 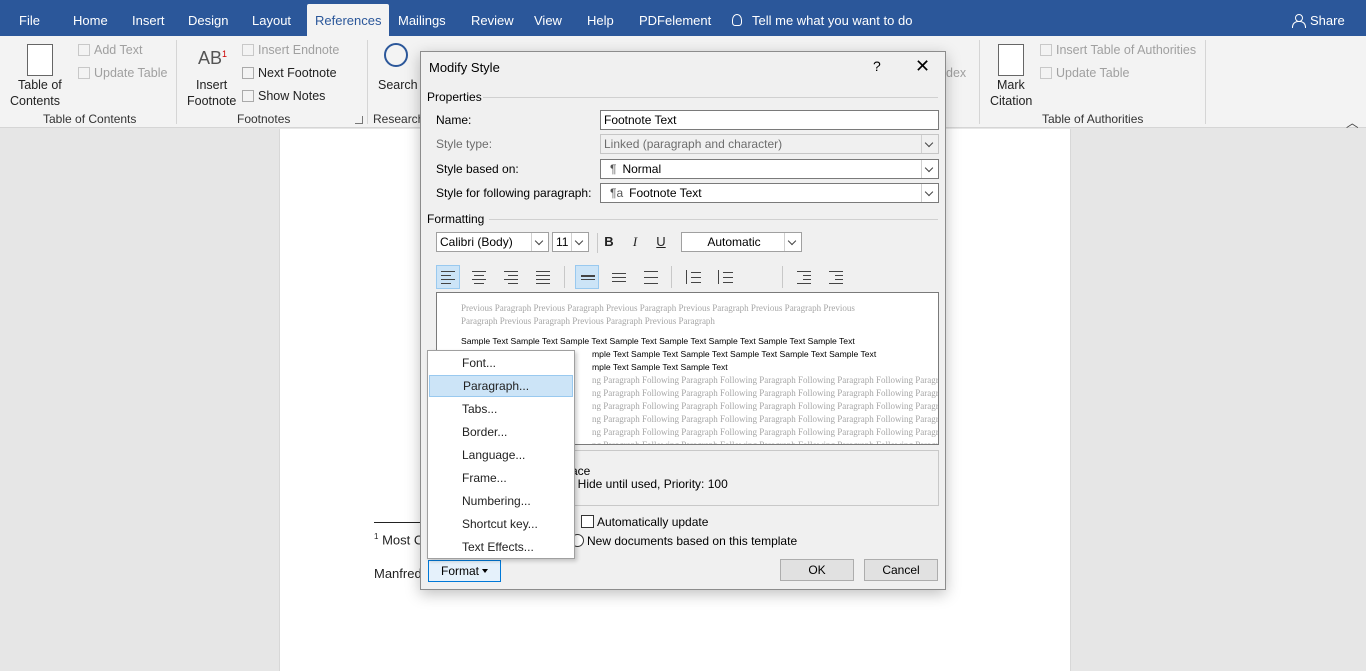 I want to click on toc-button-line1: Table of, so click(x=40, y=85).